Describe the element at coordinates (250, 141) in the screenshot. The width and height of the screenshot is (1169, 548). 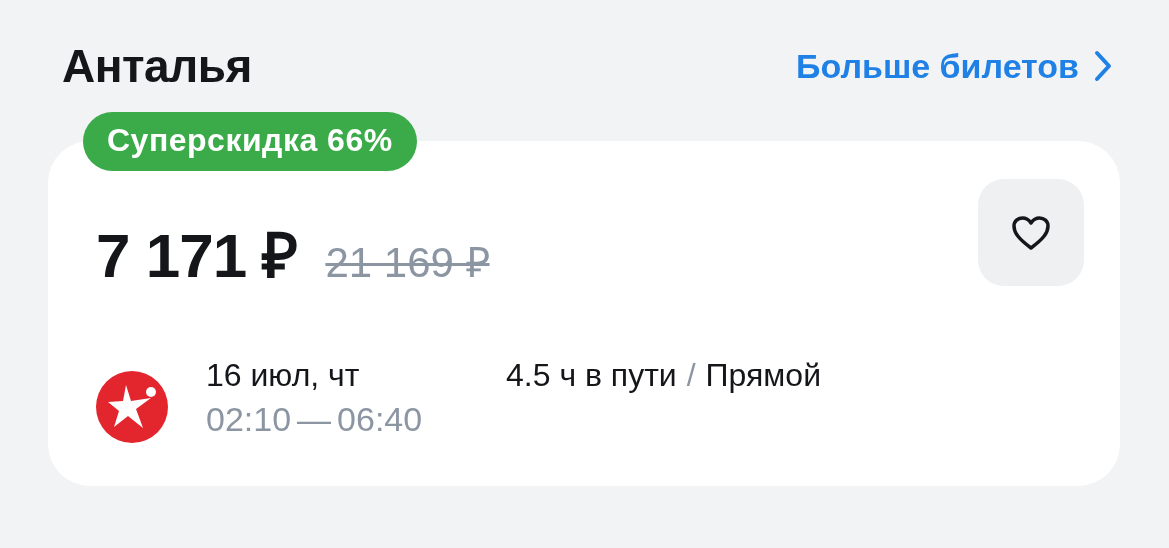
I see `discount-badge: Суперскидка 66%` at that location.